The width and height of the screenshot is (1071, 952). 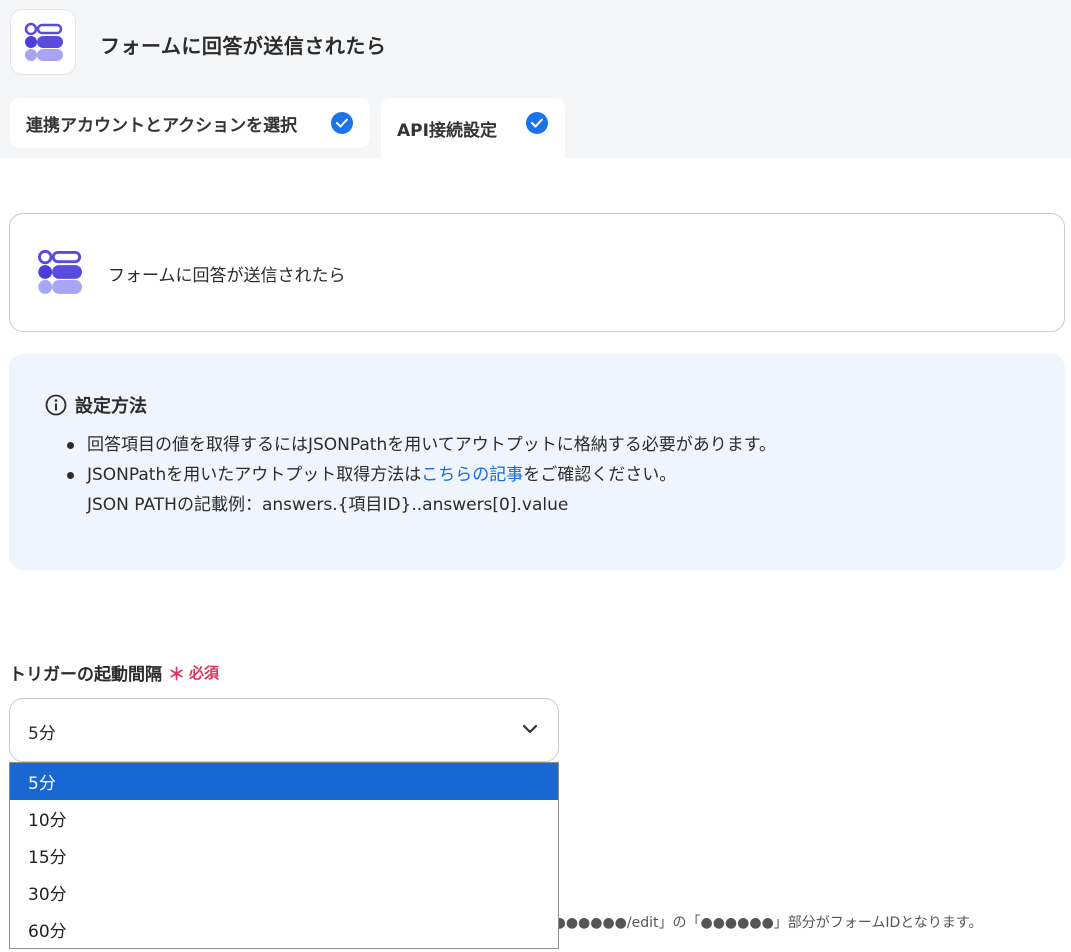 What do you see at coordinates (284, 781) in the screenshot?
I see `interval-option-5: 5分` at bounding box center [284, 781].